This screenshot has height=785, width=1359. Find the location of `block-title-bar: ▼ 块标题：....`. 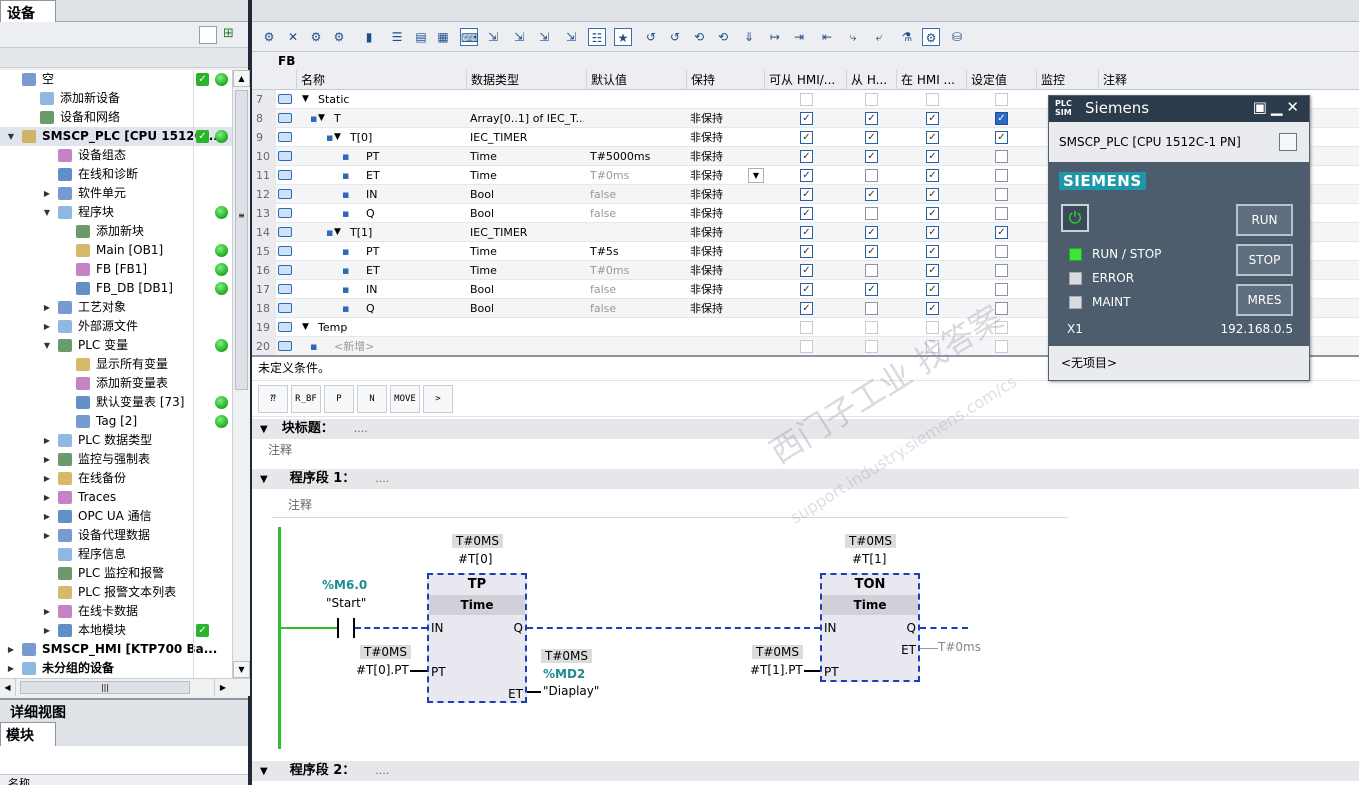

block-title-bar: ▼ 块标题：.... is located at coordinates (805, 429).